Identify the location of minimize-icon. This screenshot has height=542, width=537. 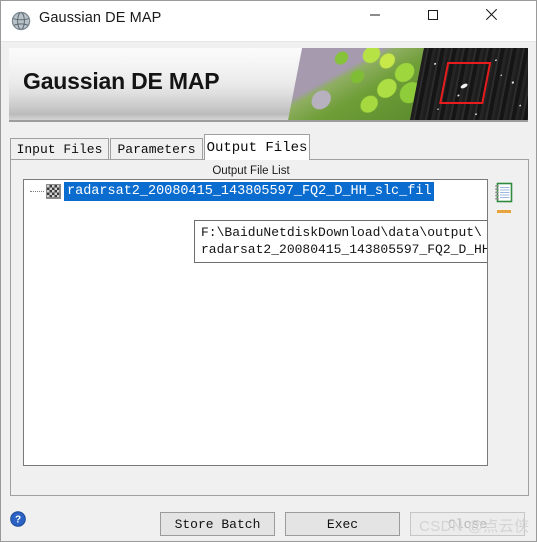
(375, 17).